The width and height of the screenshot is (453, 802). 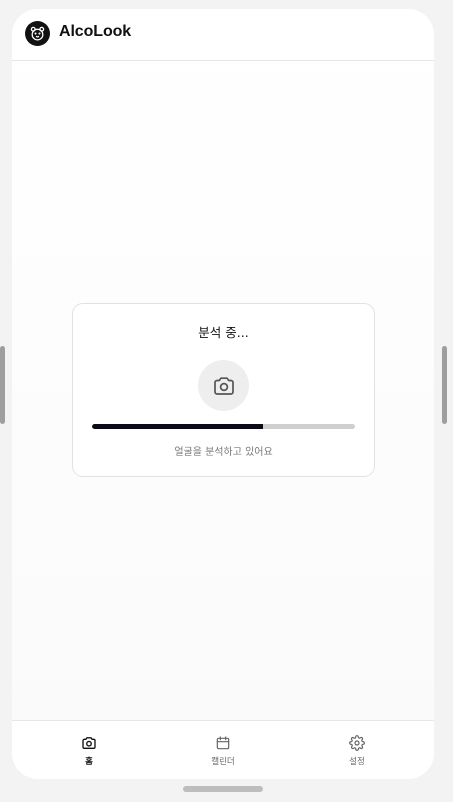 I want to click on tab-home-label: 홈, so click(x=89, y=762).